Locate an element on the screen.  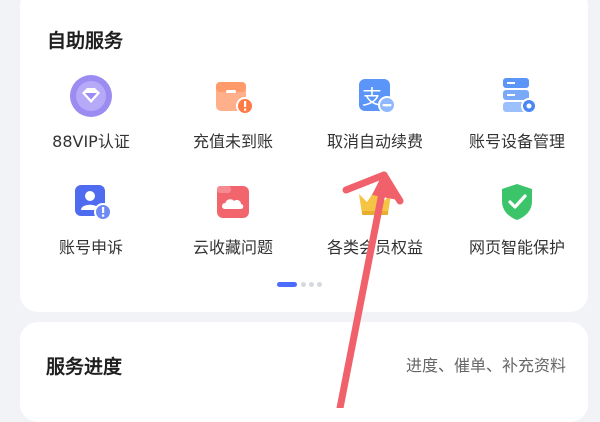
service-device-manage: 账号设备管理 is located at coordinates (517, 113).